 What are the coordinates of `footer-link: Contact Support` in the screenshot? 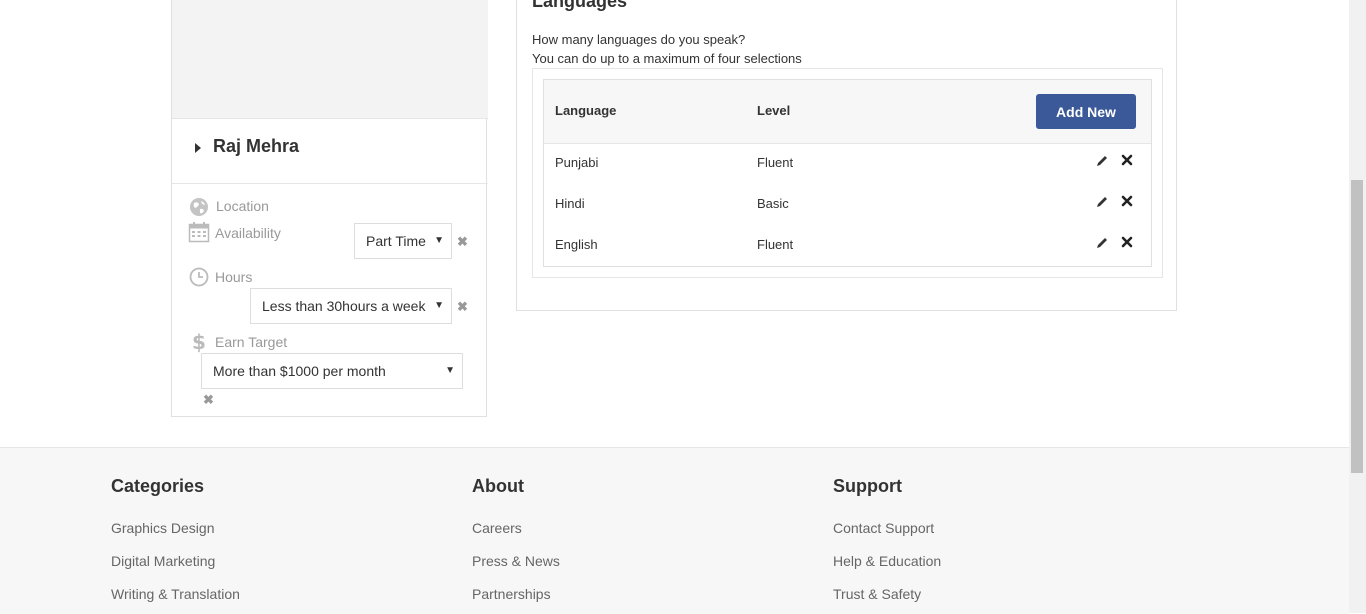 It's located at (883, 528).